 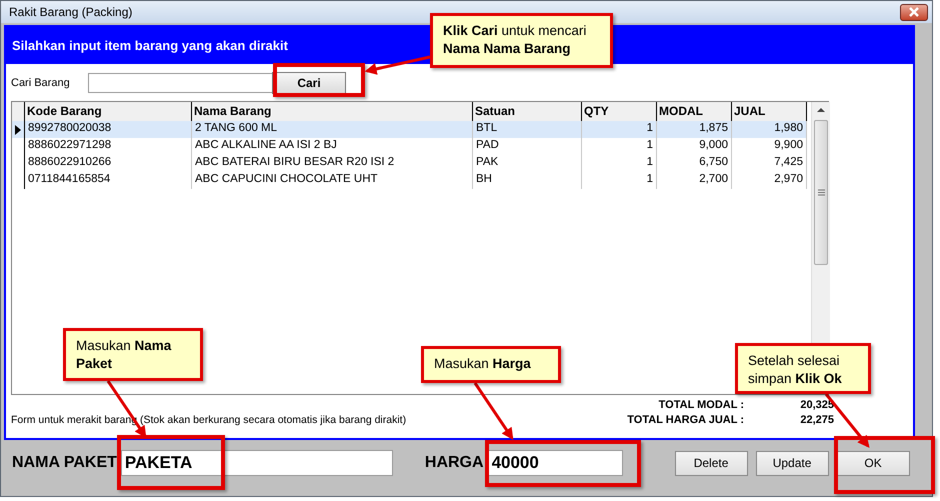 I want to click on table-cell: 1,875, so click(x=694, y=129).